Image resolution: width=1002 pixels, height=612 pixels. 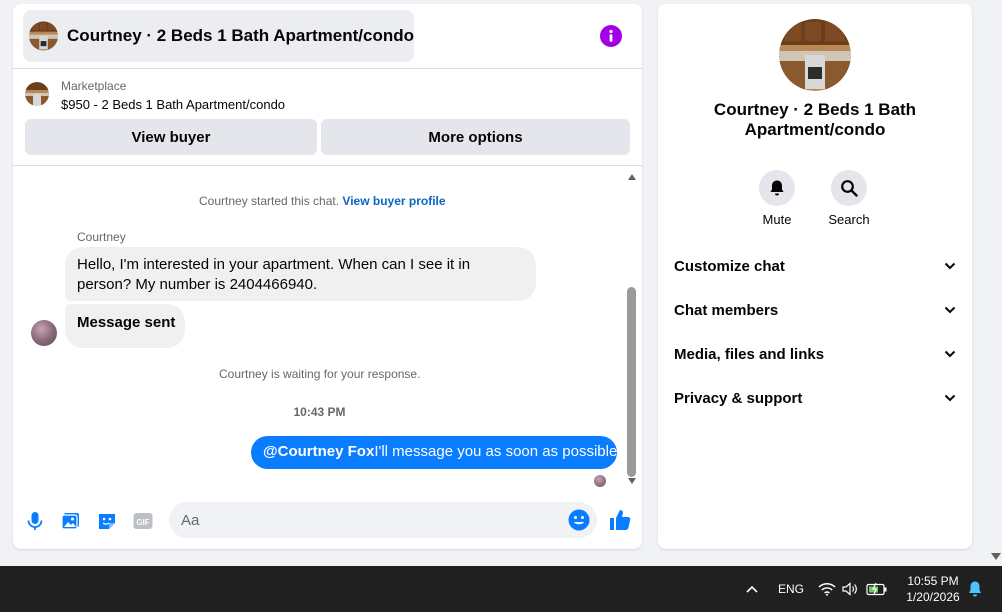 I want to click on message-sent-bubble: Message sent, so click(x=125, y=326).